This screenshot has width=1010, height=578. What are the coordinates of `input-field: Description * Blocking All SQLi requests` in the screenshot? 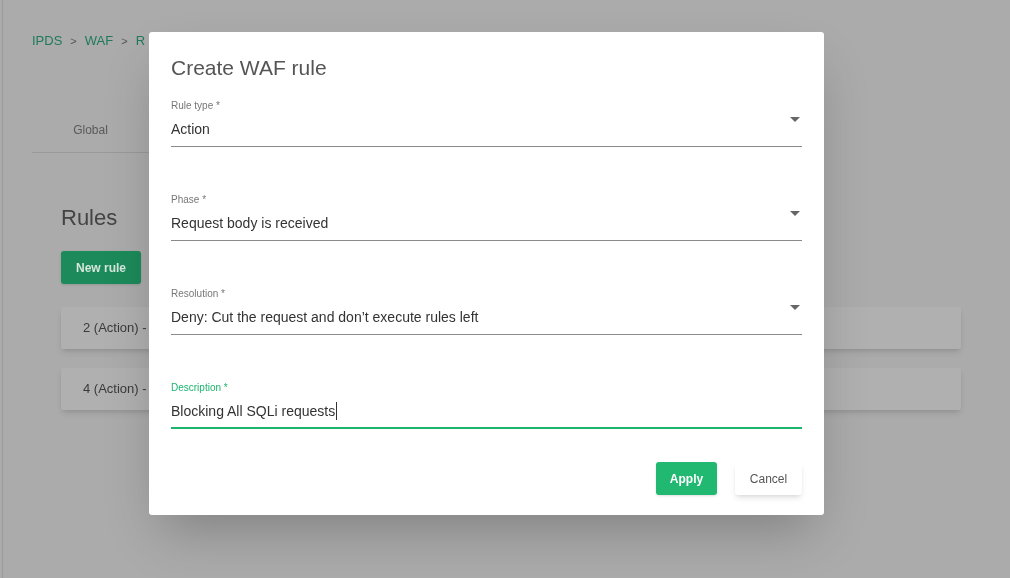 It's located at (486, 405).